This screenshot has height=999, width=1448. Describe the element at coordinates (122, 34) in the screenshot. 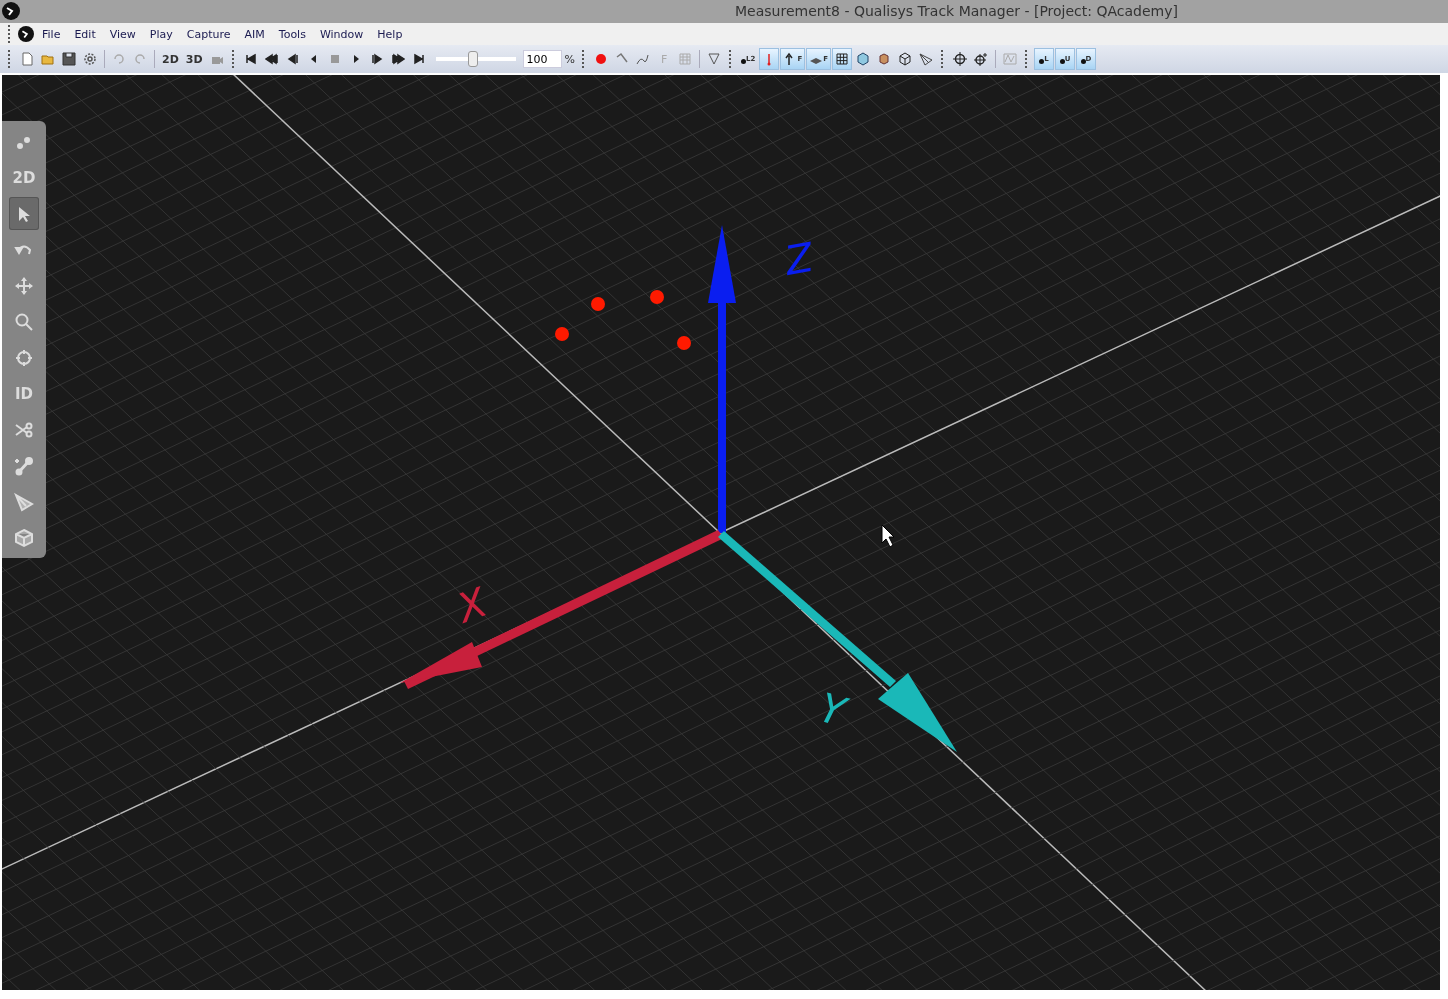

I see `menu-item: View` at that location.